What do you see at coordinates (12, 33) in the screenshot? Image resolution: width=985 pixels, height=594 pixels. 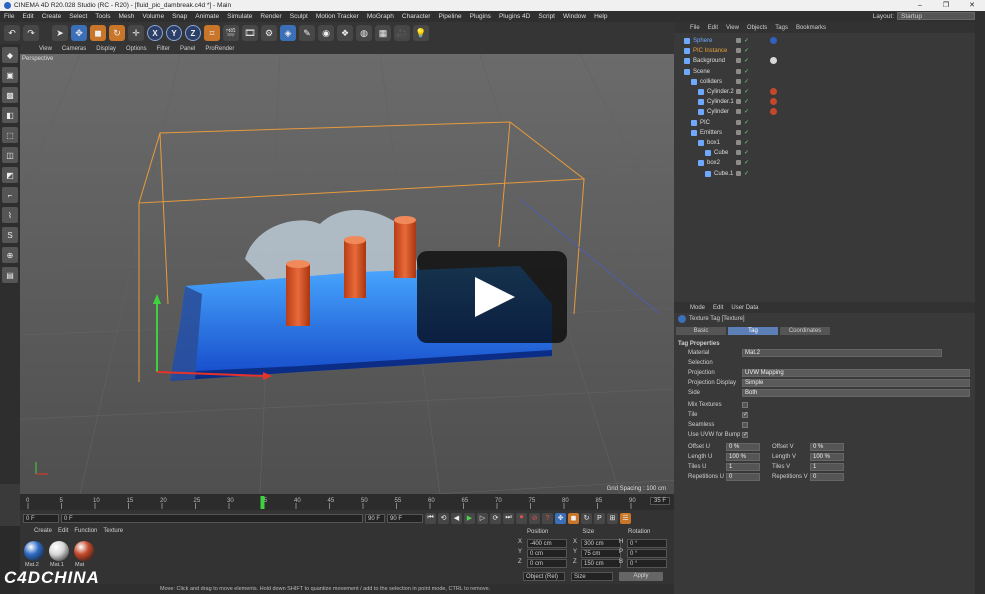 I see `undo-icon: ↶` at bounding box center [12, 33].